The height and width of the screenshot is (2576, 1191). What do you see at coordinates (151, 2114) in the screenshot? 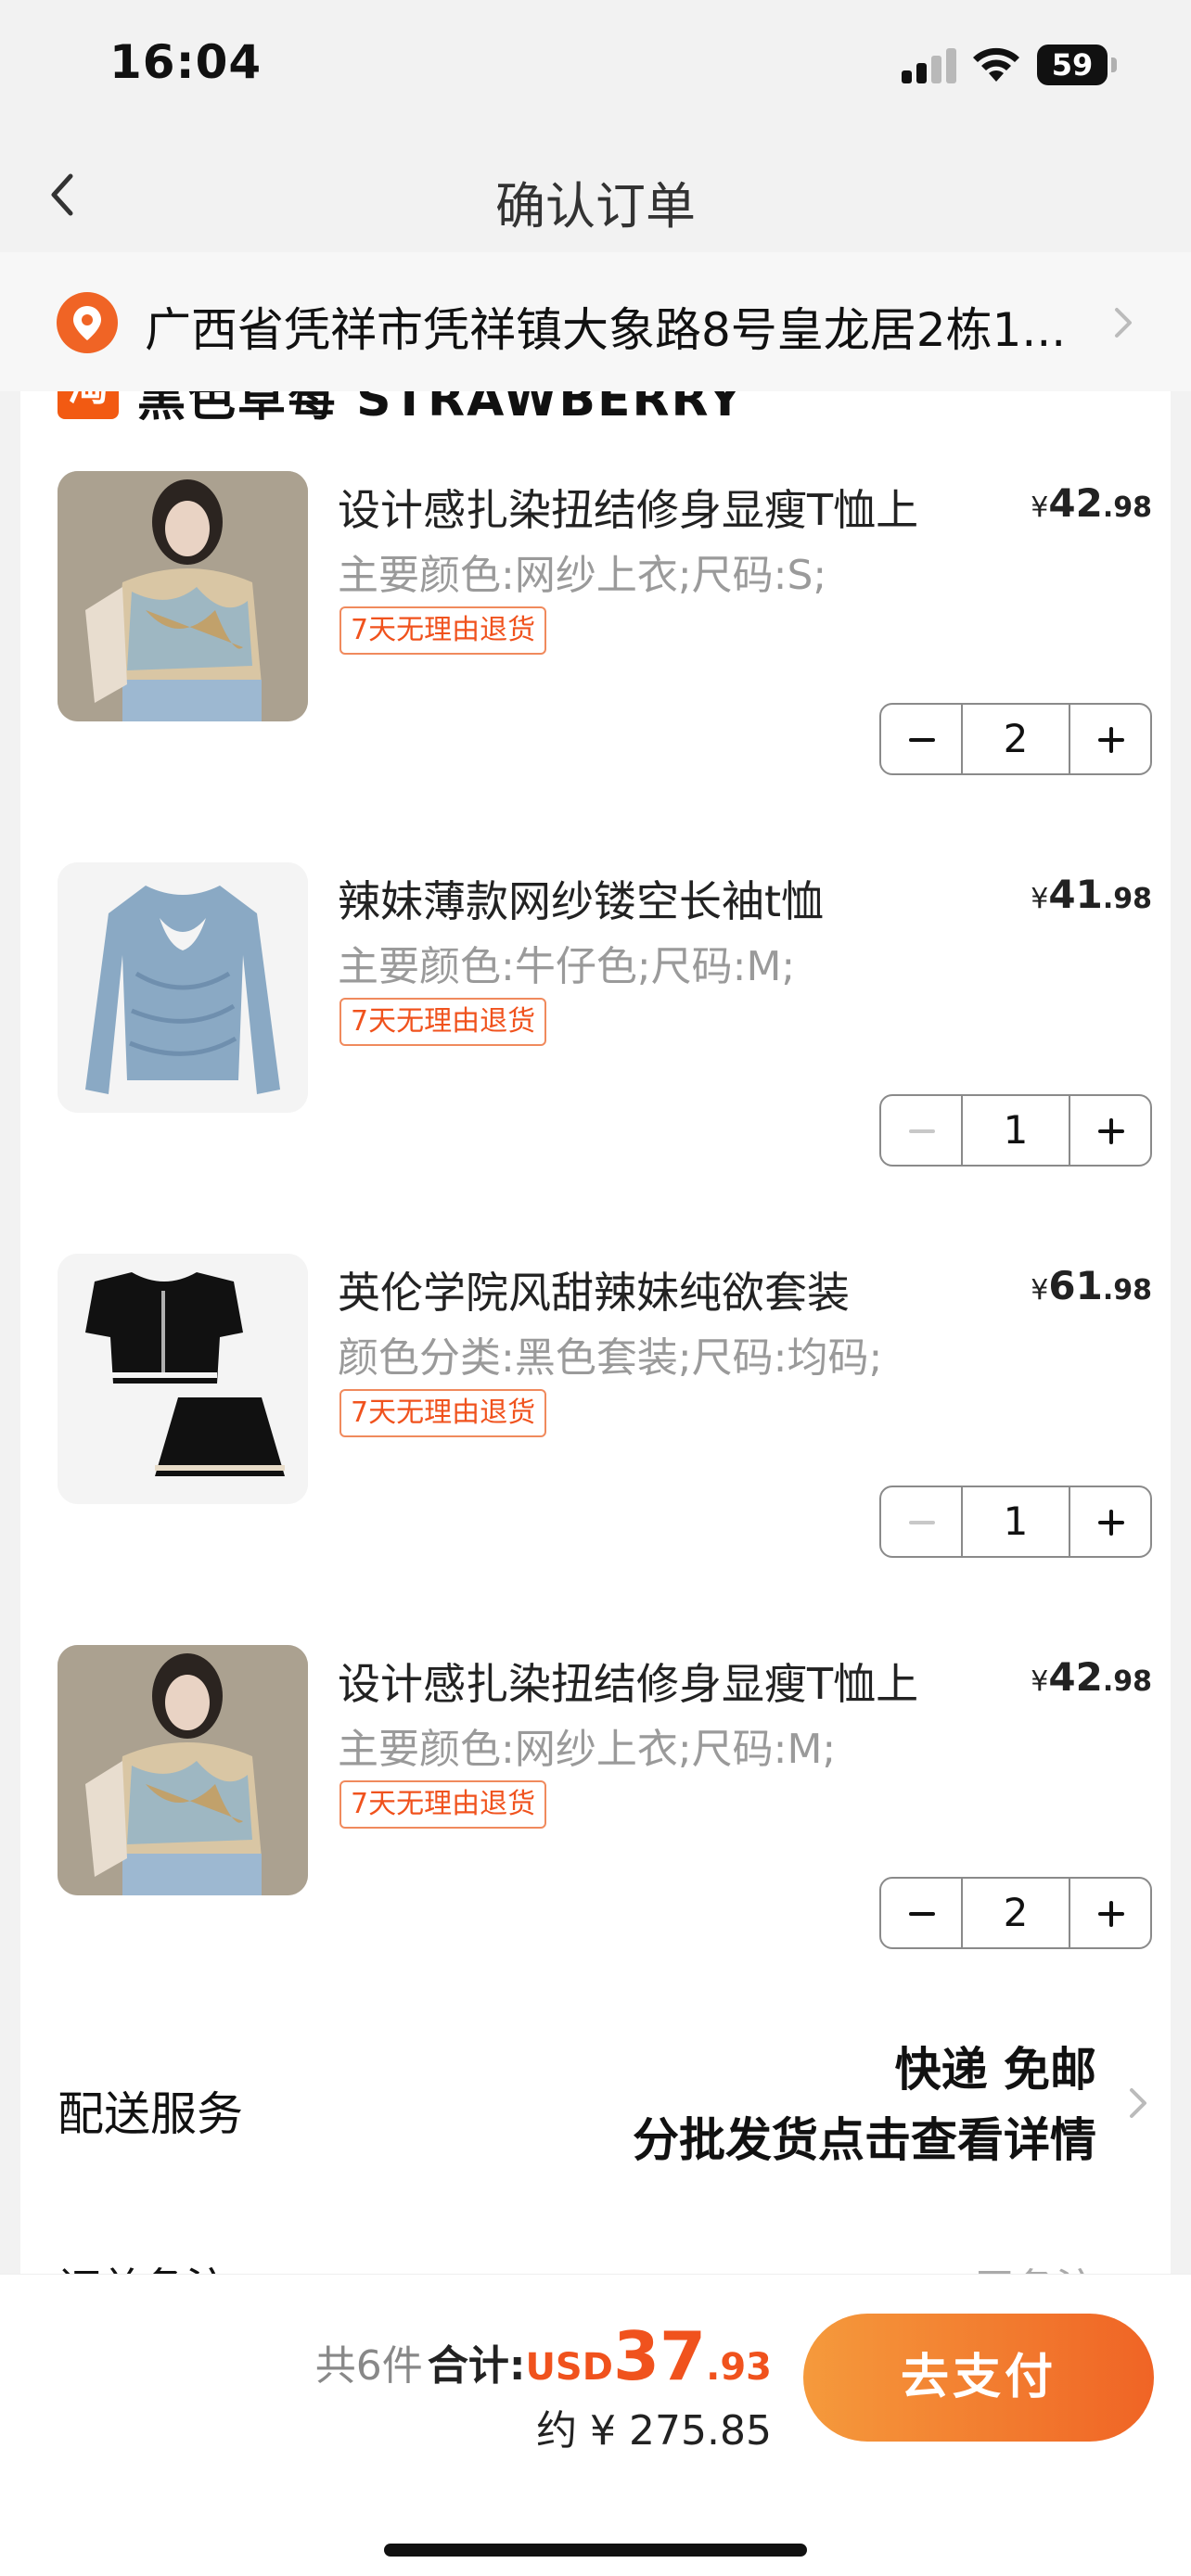
I see `shipping-label: 配送服务` at bounding box center [151, 2114].